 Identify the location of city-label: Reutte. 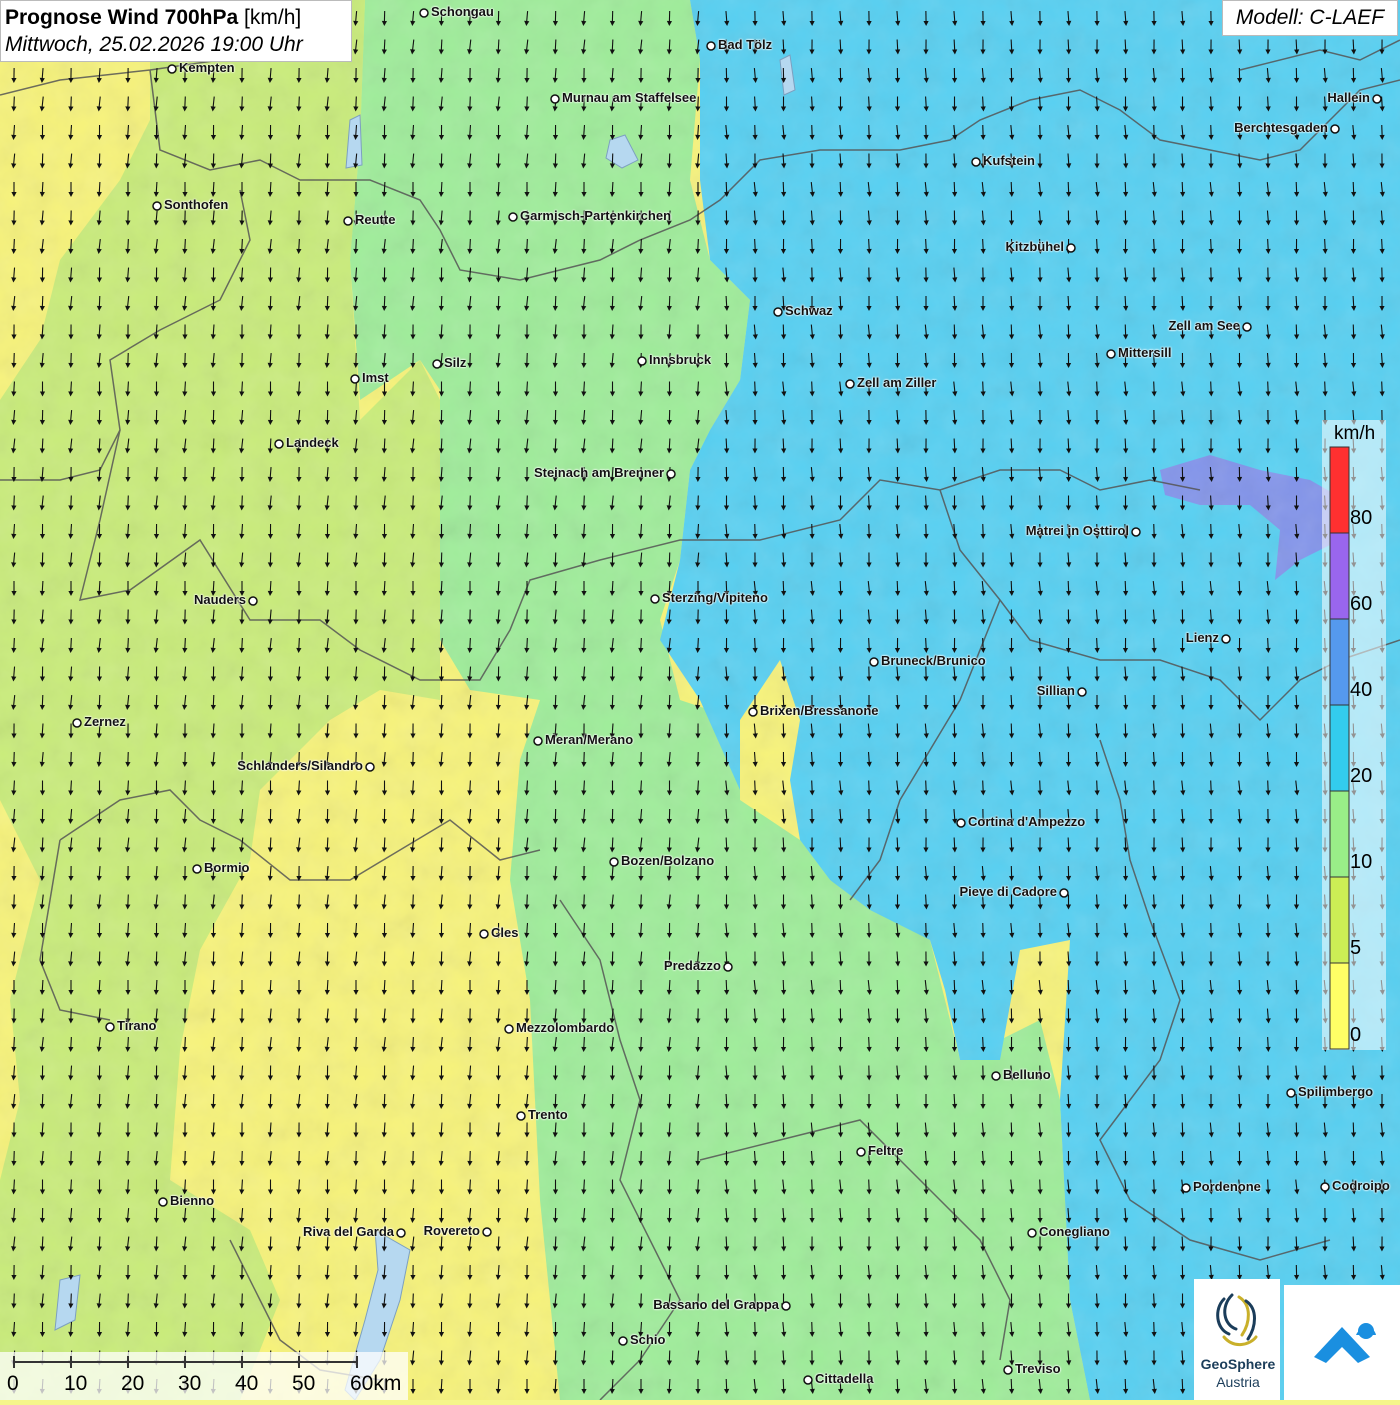
(375, 219).